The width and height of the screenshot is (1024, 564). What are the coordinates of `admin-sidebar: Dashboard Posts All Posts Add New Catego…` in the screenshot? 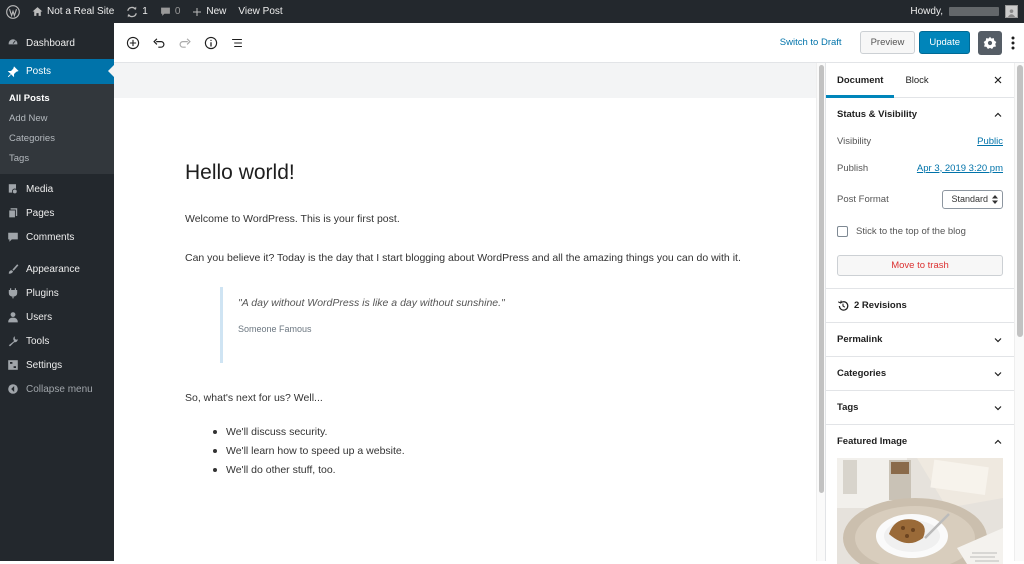 It's located at (57, 292).